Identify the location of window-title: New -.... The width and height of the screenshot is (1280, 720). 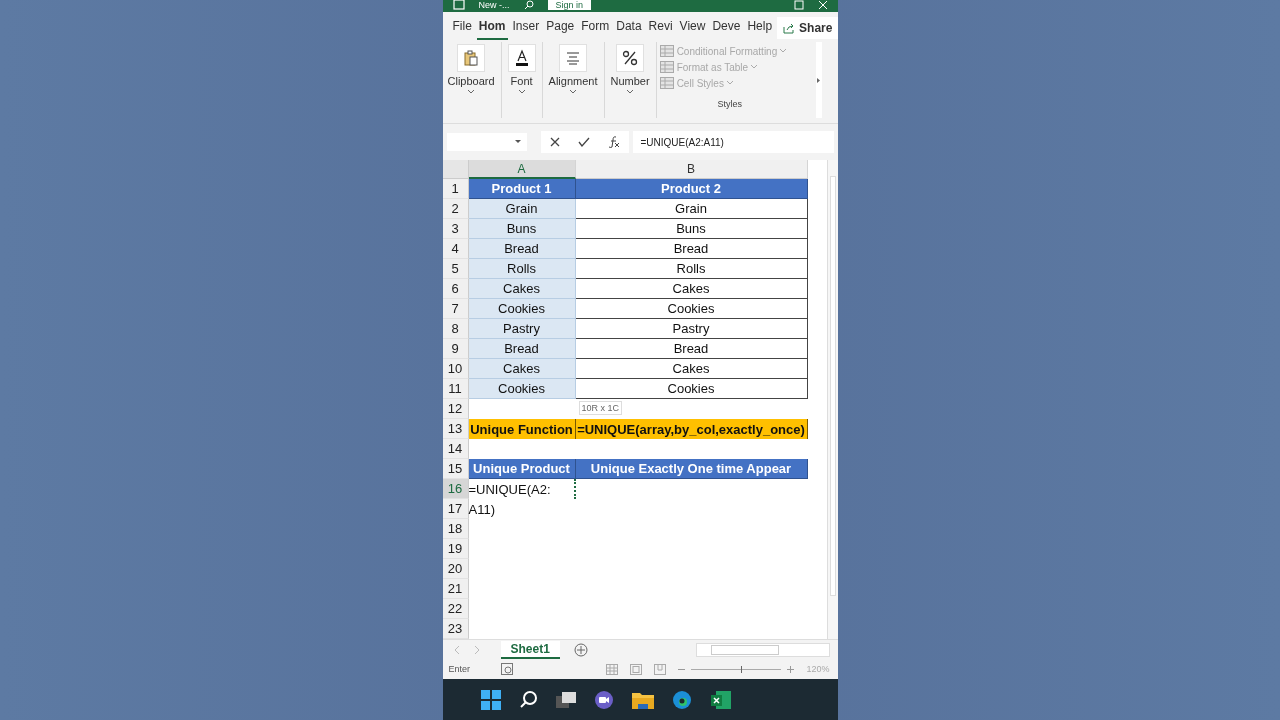
(494, 5).